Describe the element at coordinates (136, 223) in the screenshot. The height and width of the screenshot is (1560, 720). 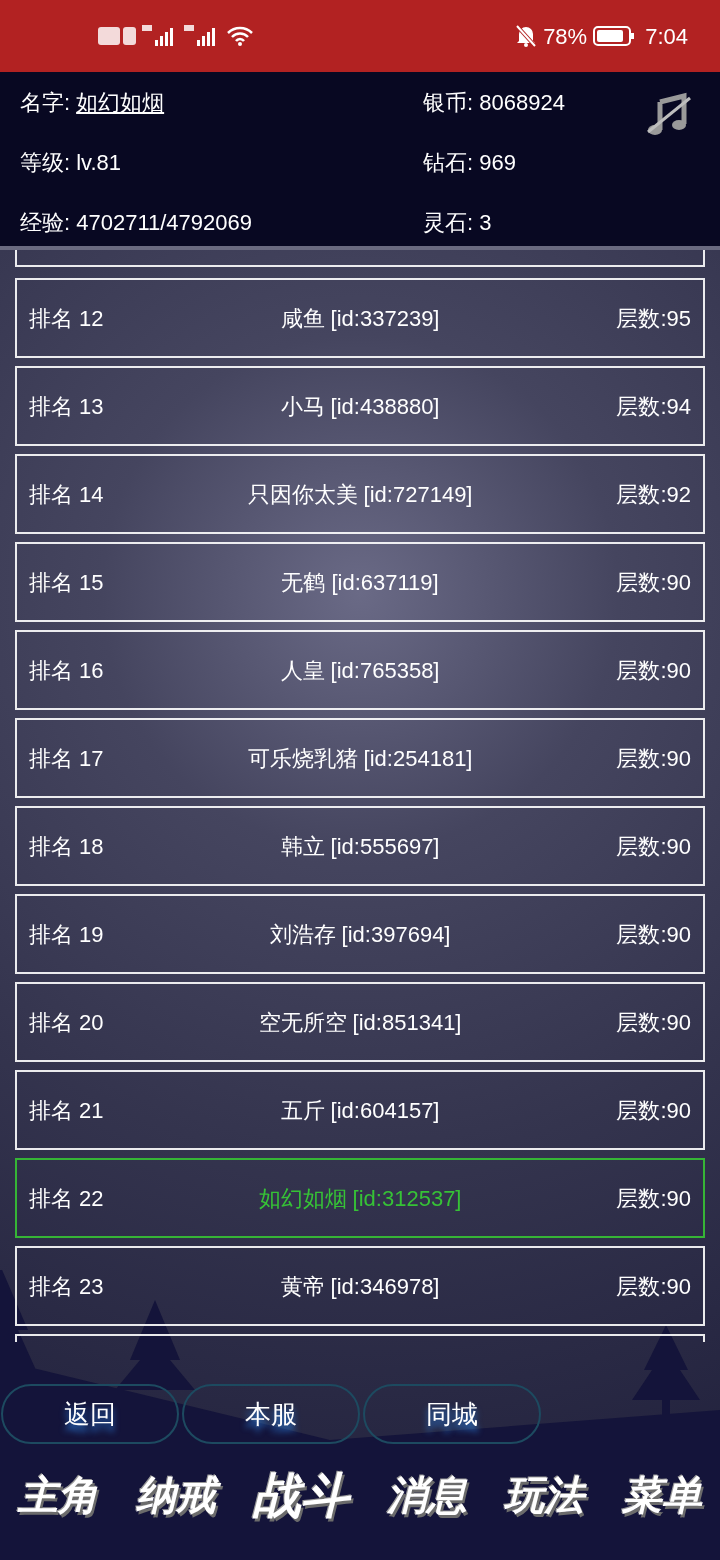
I see `experience-text: 经验: 4702711/4792069` at that location.